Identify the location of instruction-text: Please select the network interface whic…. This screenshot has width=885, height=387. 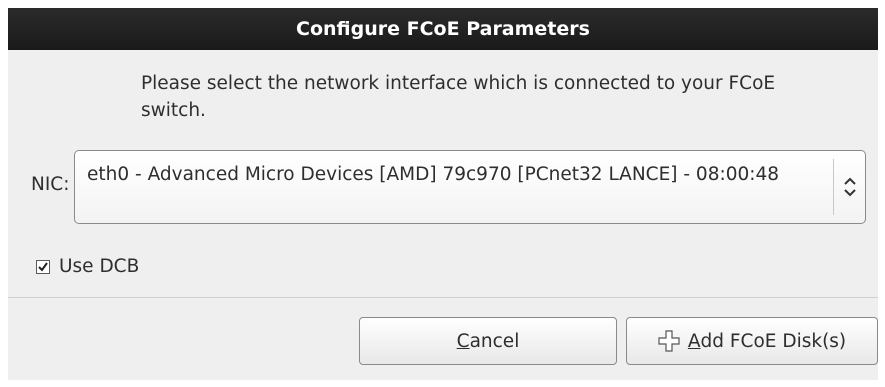
(458, 97).